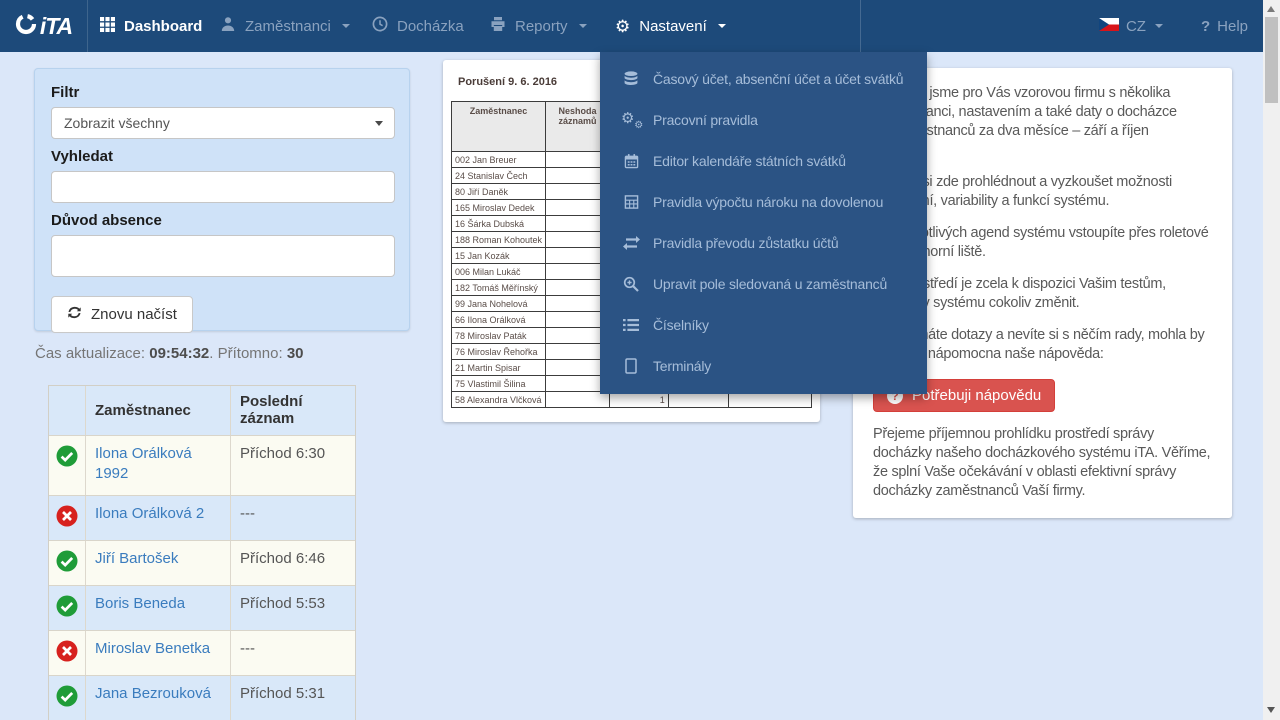 Image resolution: width=1280 pixels, height=720 pixels. I want to click on menu-item-label: Číselníky, so click(681, 324).